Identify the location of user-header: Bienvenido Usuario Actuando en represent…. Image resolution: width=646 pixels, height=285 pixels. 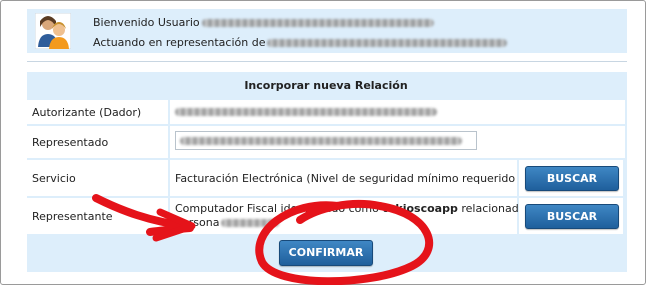
(327, 31).